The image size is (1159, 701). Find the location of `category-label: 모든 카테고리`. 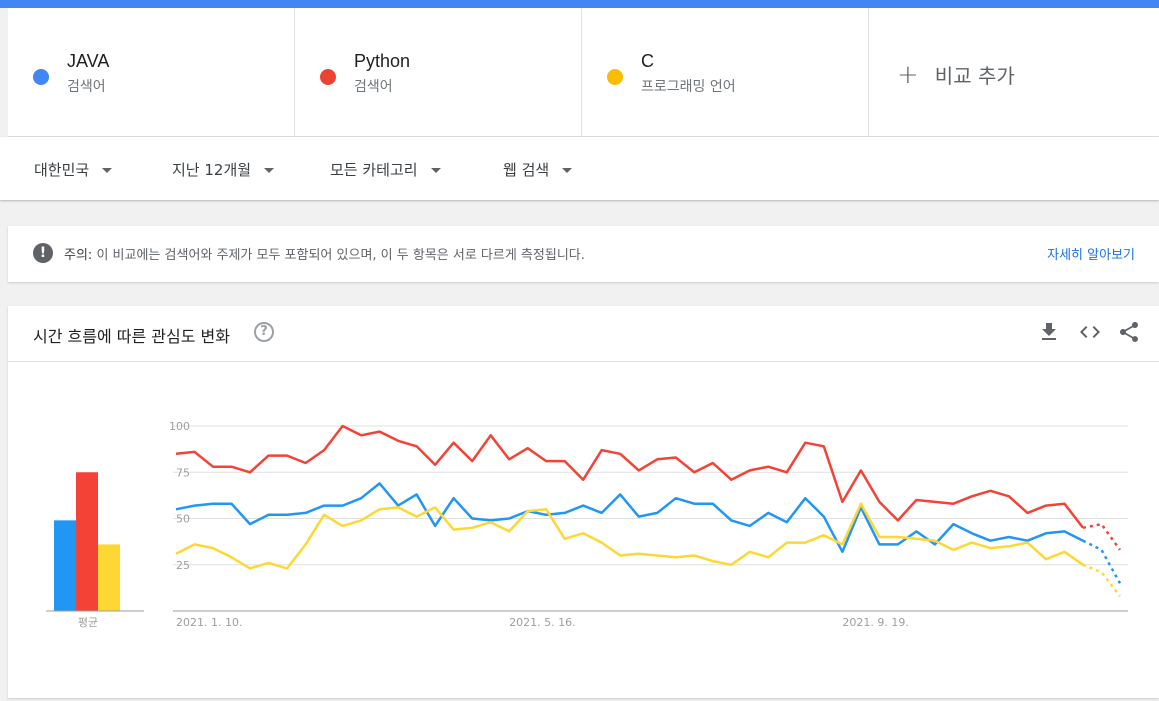

category-label: 모든 카테고리 is located at coordinates (374, 170).